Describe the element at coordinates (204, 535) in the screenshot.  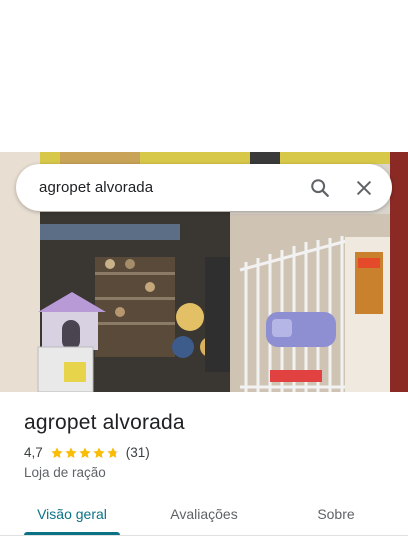
I see `tab-divider` at that location.